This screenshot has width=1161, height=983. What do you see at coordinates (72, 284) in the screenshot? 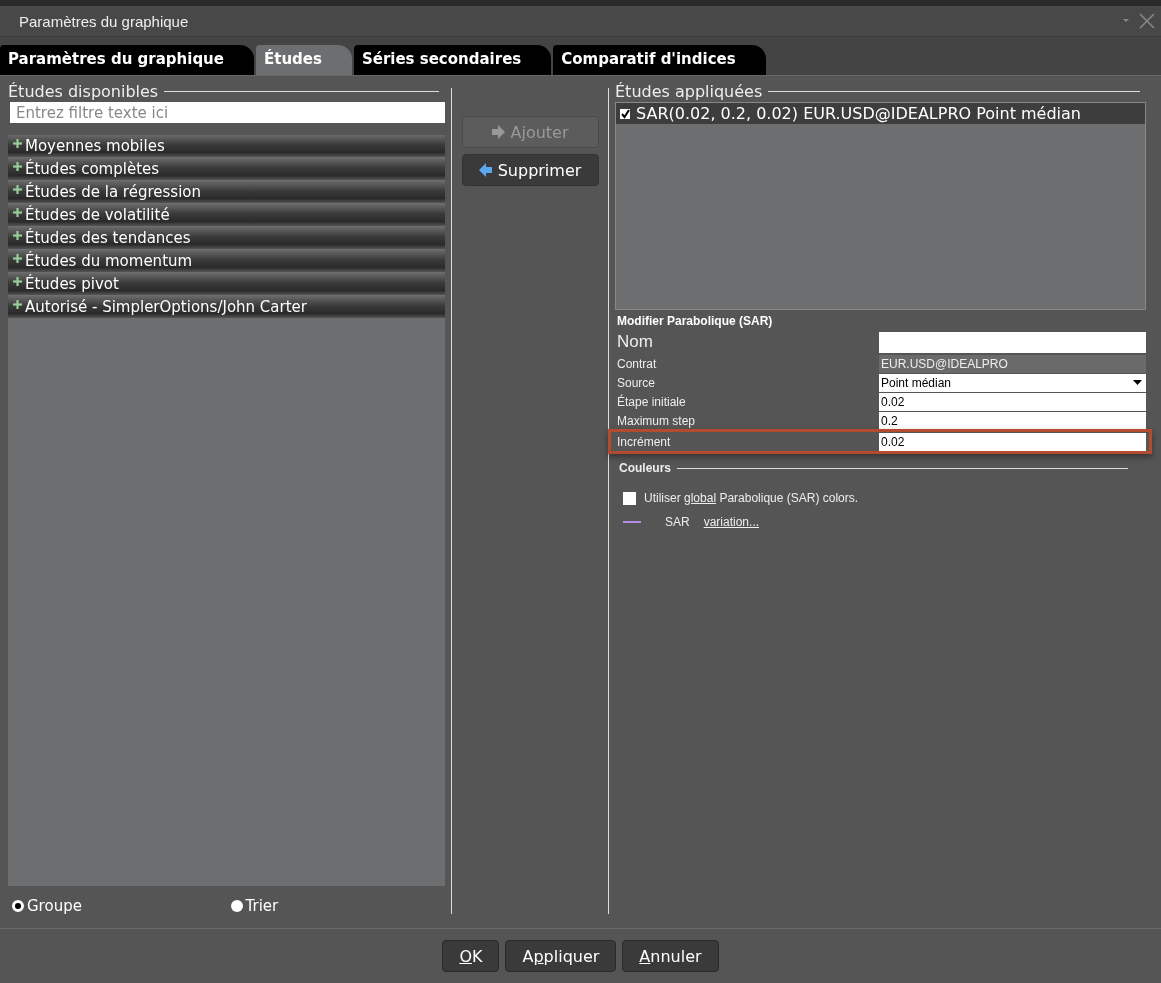
I see `group-label: Études pivot` at bounding box center [72, 284].